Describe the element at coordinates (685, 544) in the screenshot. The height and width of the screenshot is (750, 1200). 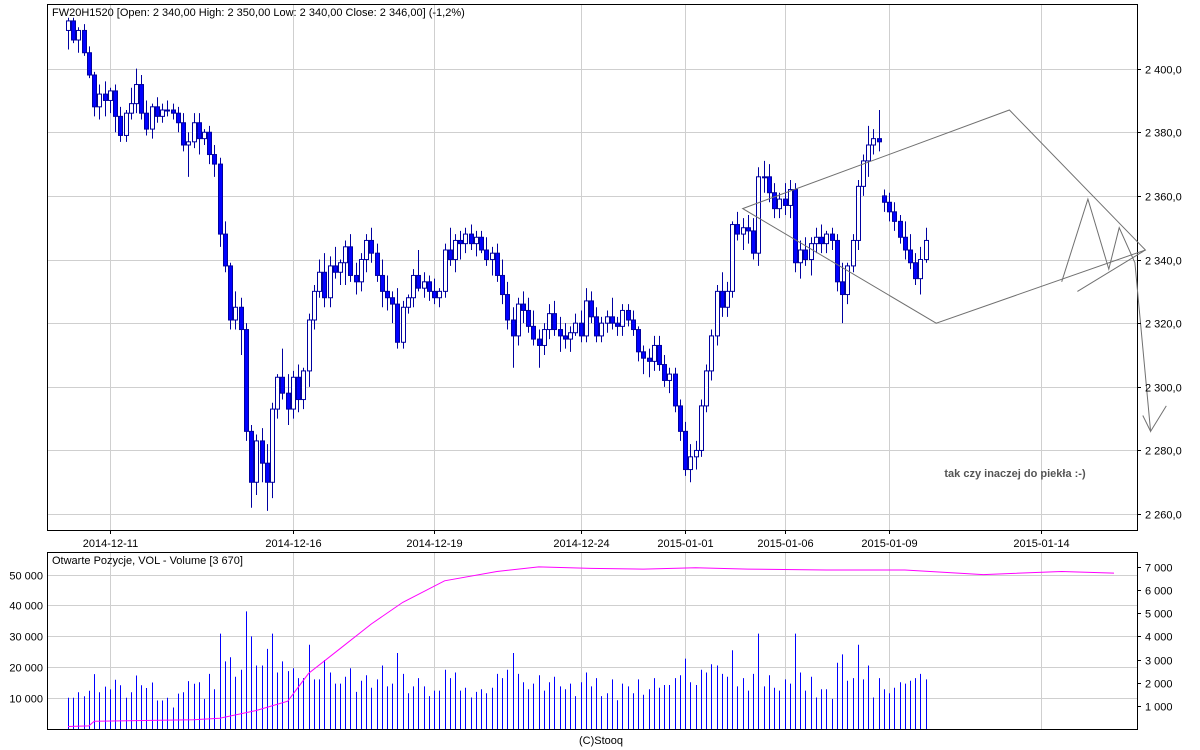
I see `price-x-tick-label: 2015-01-01` at that location.